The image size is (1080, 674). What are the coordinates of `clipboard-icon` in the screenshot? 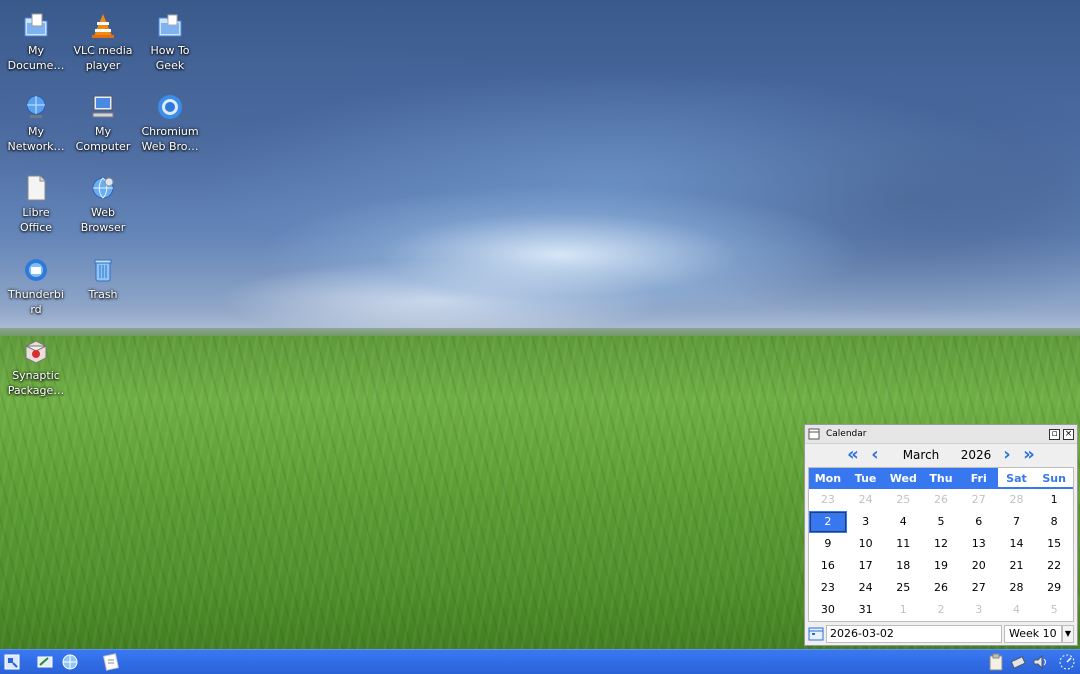 It's located at (996, 662).